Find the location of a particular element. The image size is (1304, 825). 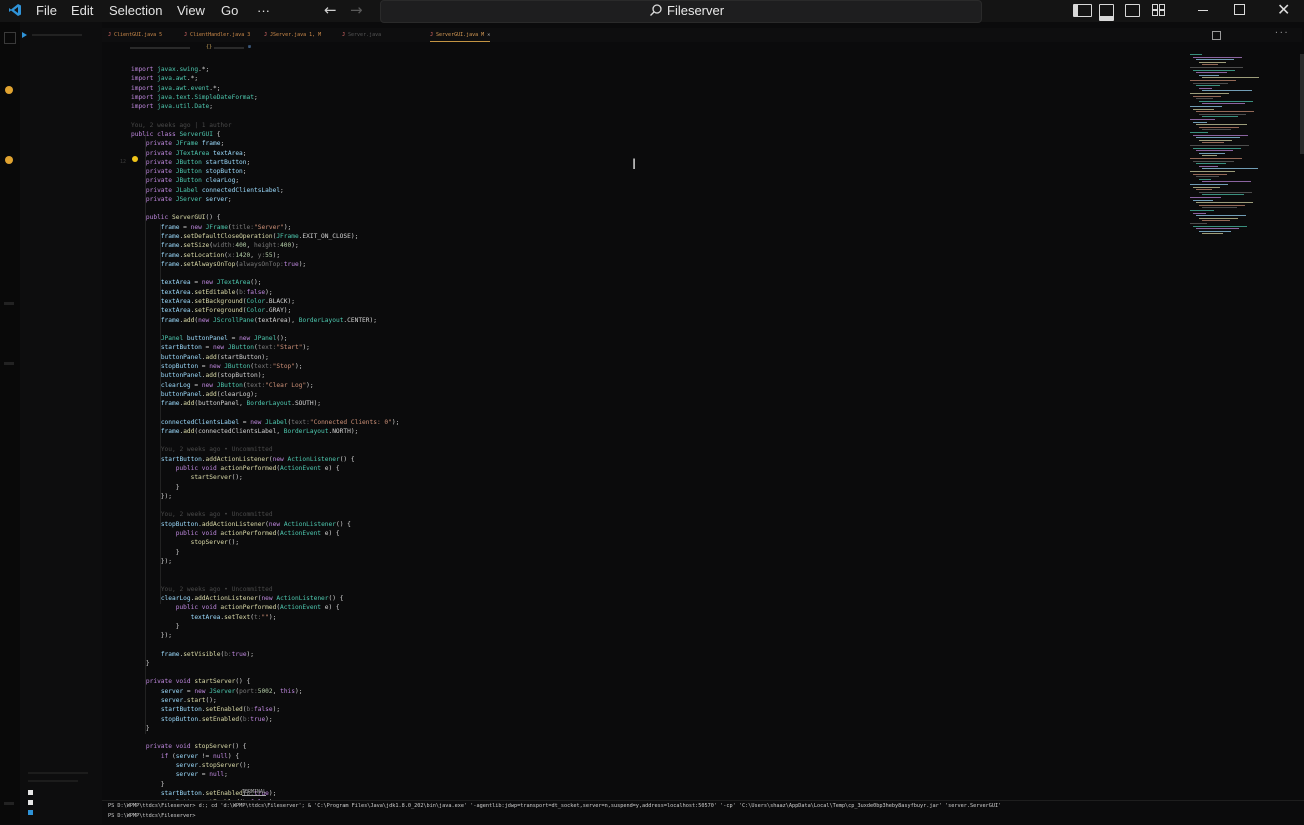

code-line: stopButton.setEnabled(b:true); is located at coordinates (216, 719).